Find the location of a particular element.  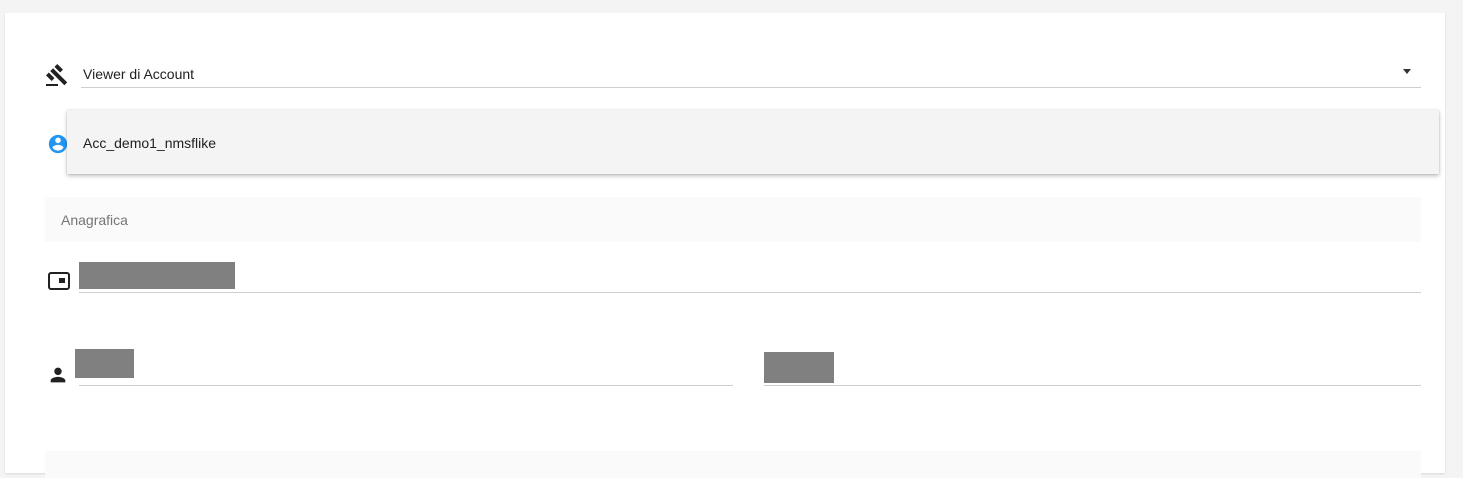

menu-item-account: Acc_demo1_nmsflike is located at coordinates (753, 142).